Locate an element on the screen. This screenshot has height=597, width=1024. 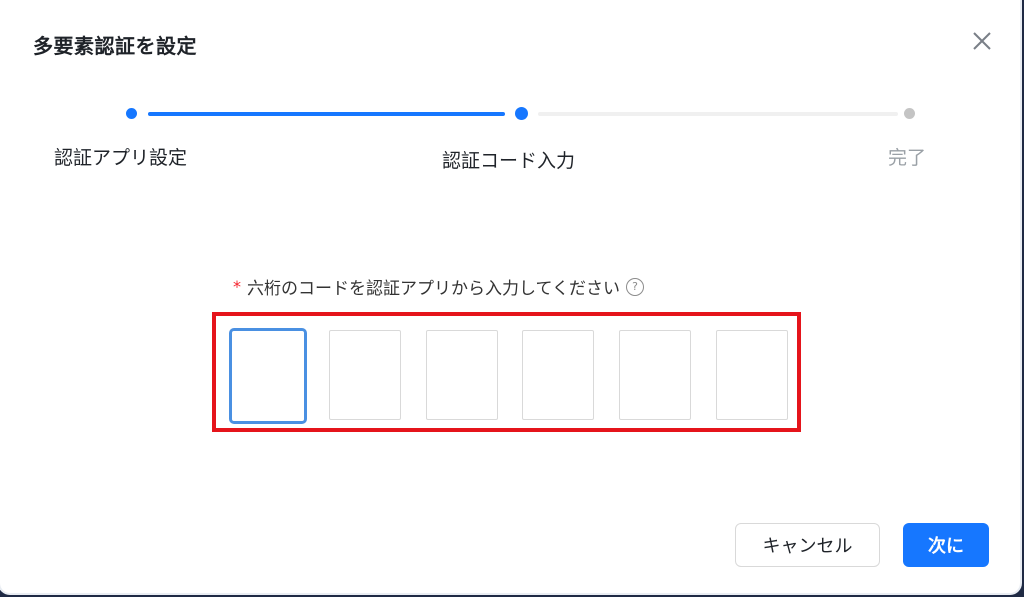
question-circle-icon: ? is located at coordinates (634, 286).